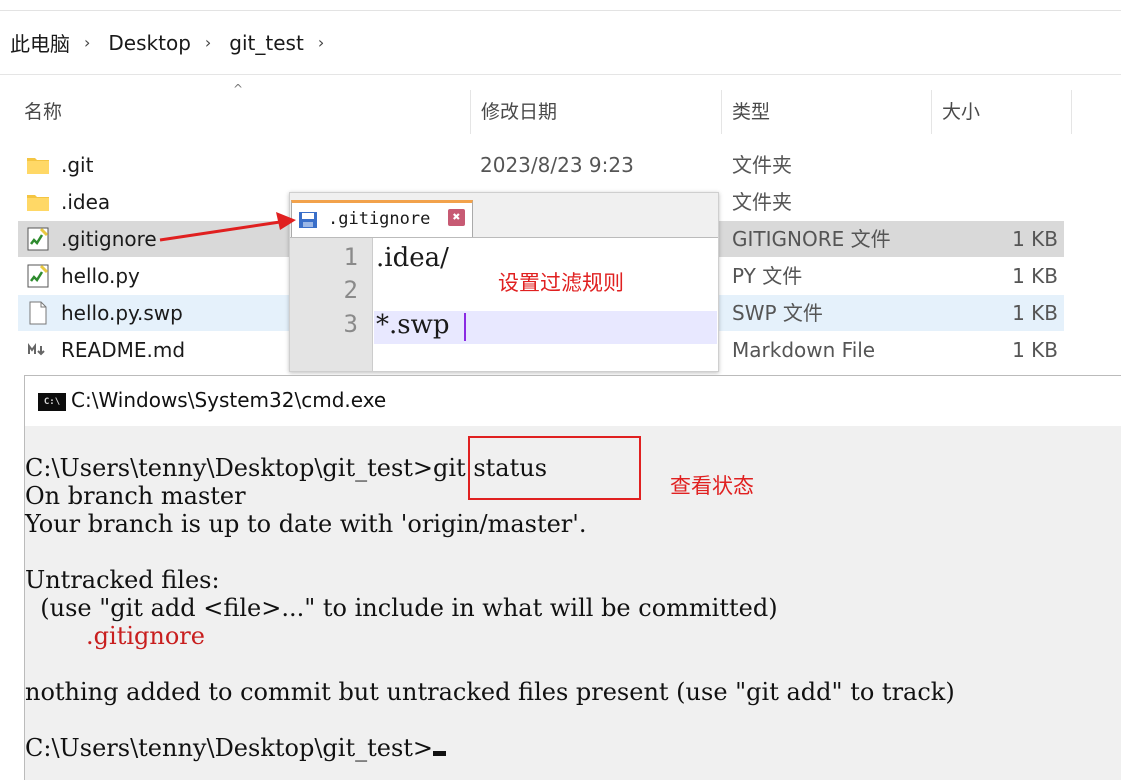  What do you see at coordinates (38, 313) in the screenshot?
I see `blank-file-icon` at bounding box center [38, 313].